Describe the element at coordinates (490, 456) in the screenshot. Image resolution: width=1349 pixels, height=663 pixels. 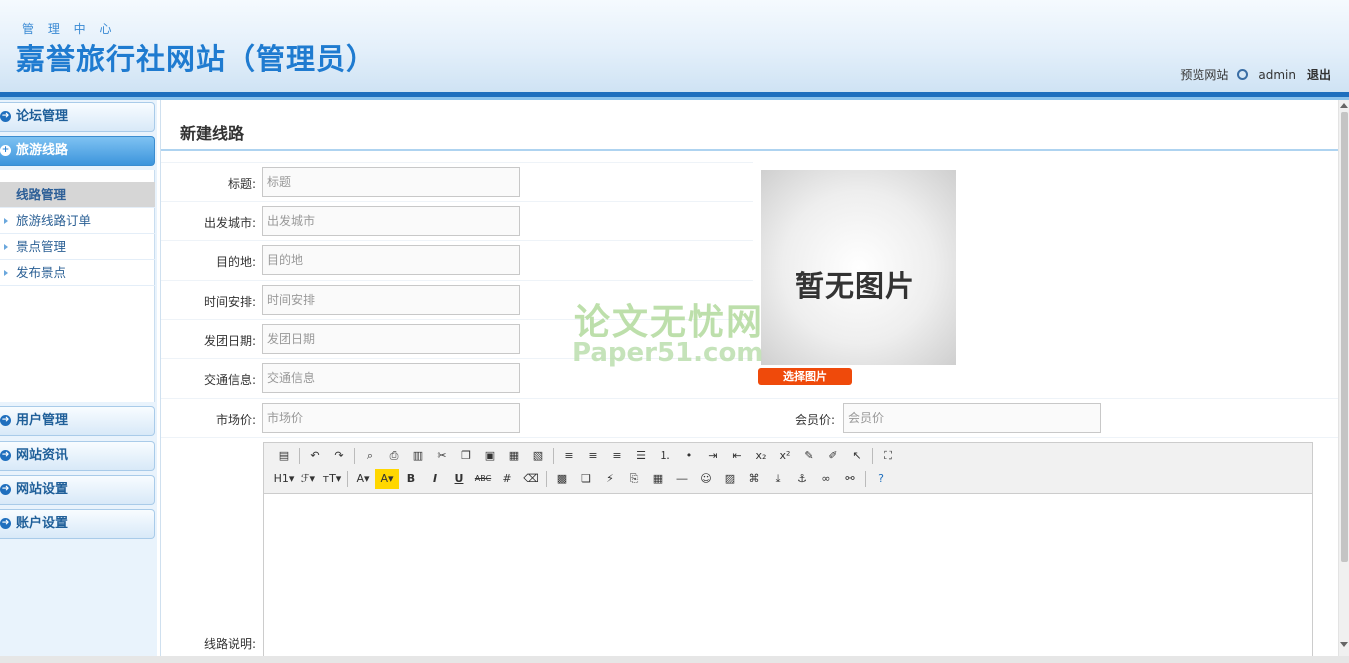
I see `paste-icon: ▣` at that location.